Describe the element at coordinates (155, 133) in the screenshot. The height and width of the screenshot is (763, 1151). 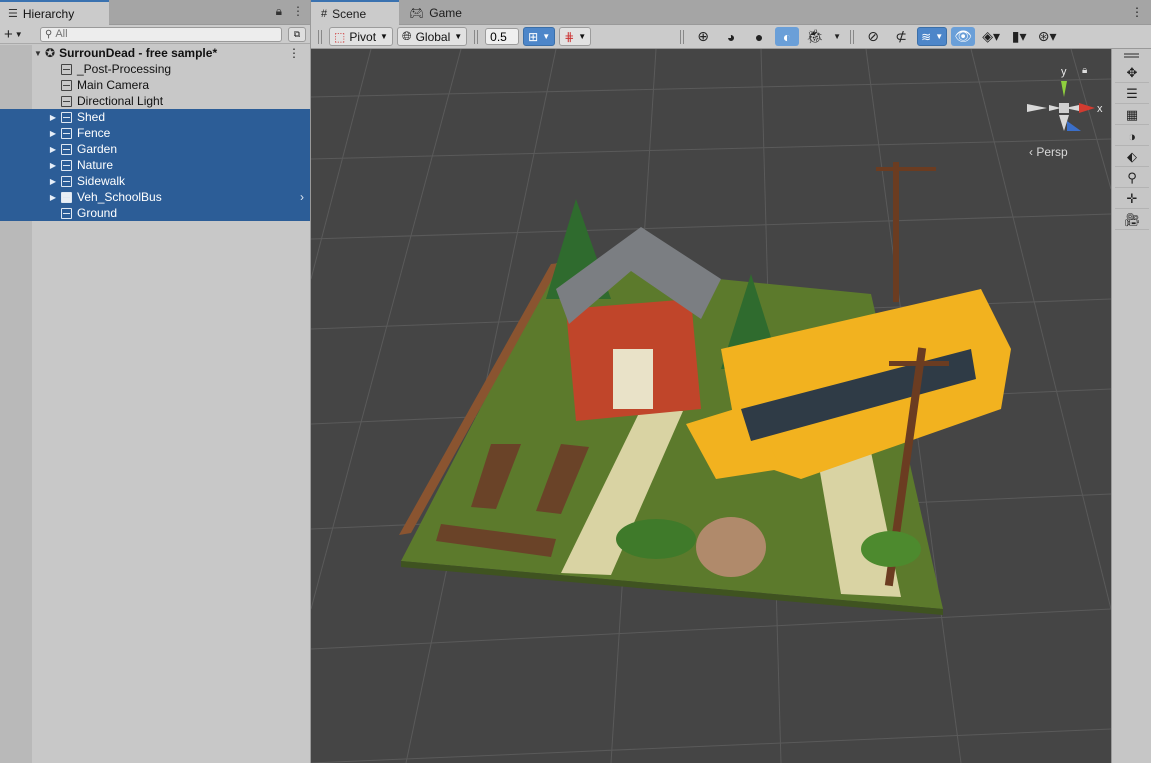
I see `list-item: ▶ Fence` at that location.